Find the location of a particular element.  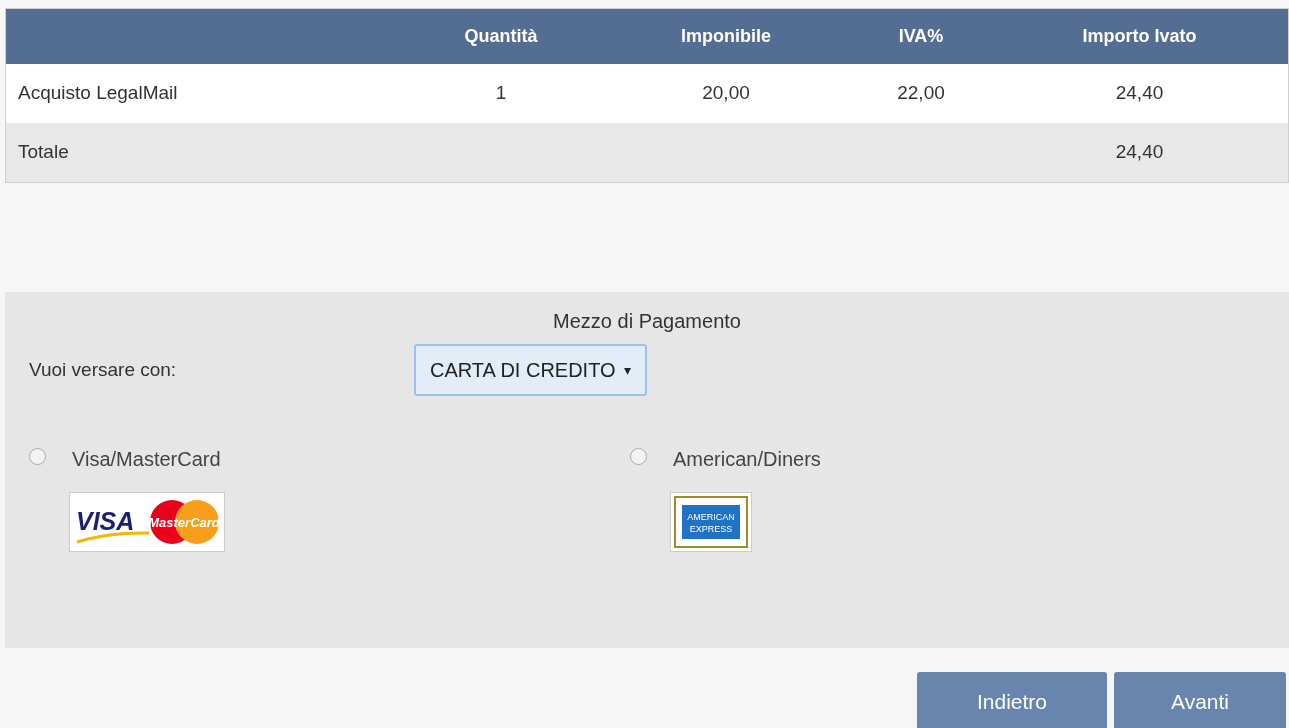

column-header: IVA% is located at coordinates (921, 36).